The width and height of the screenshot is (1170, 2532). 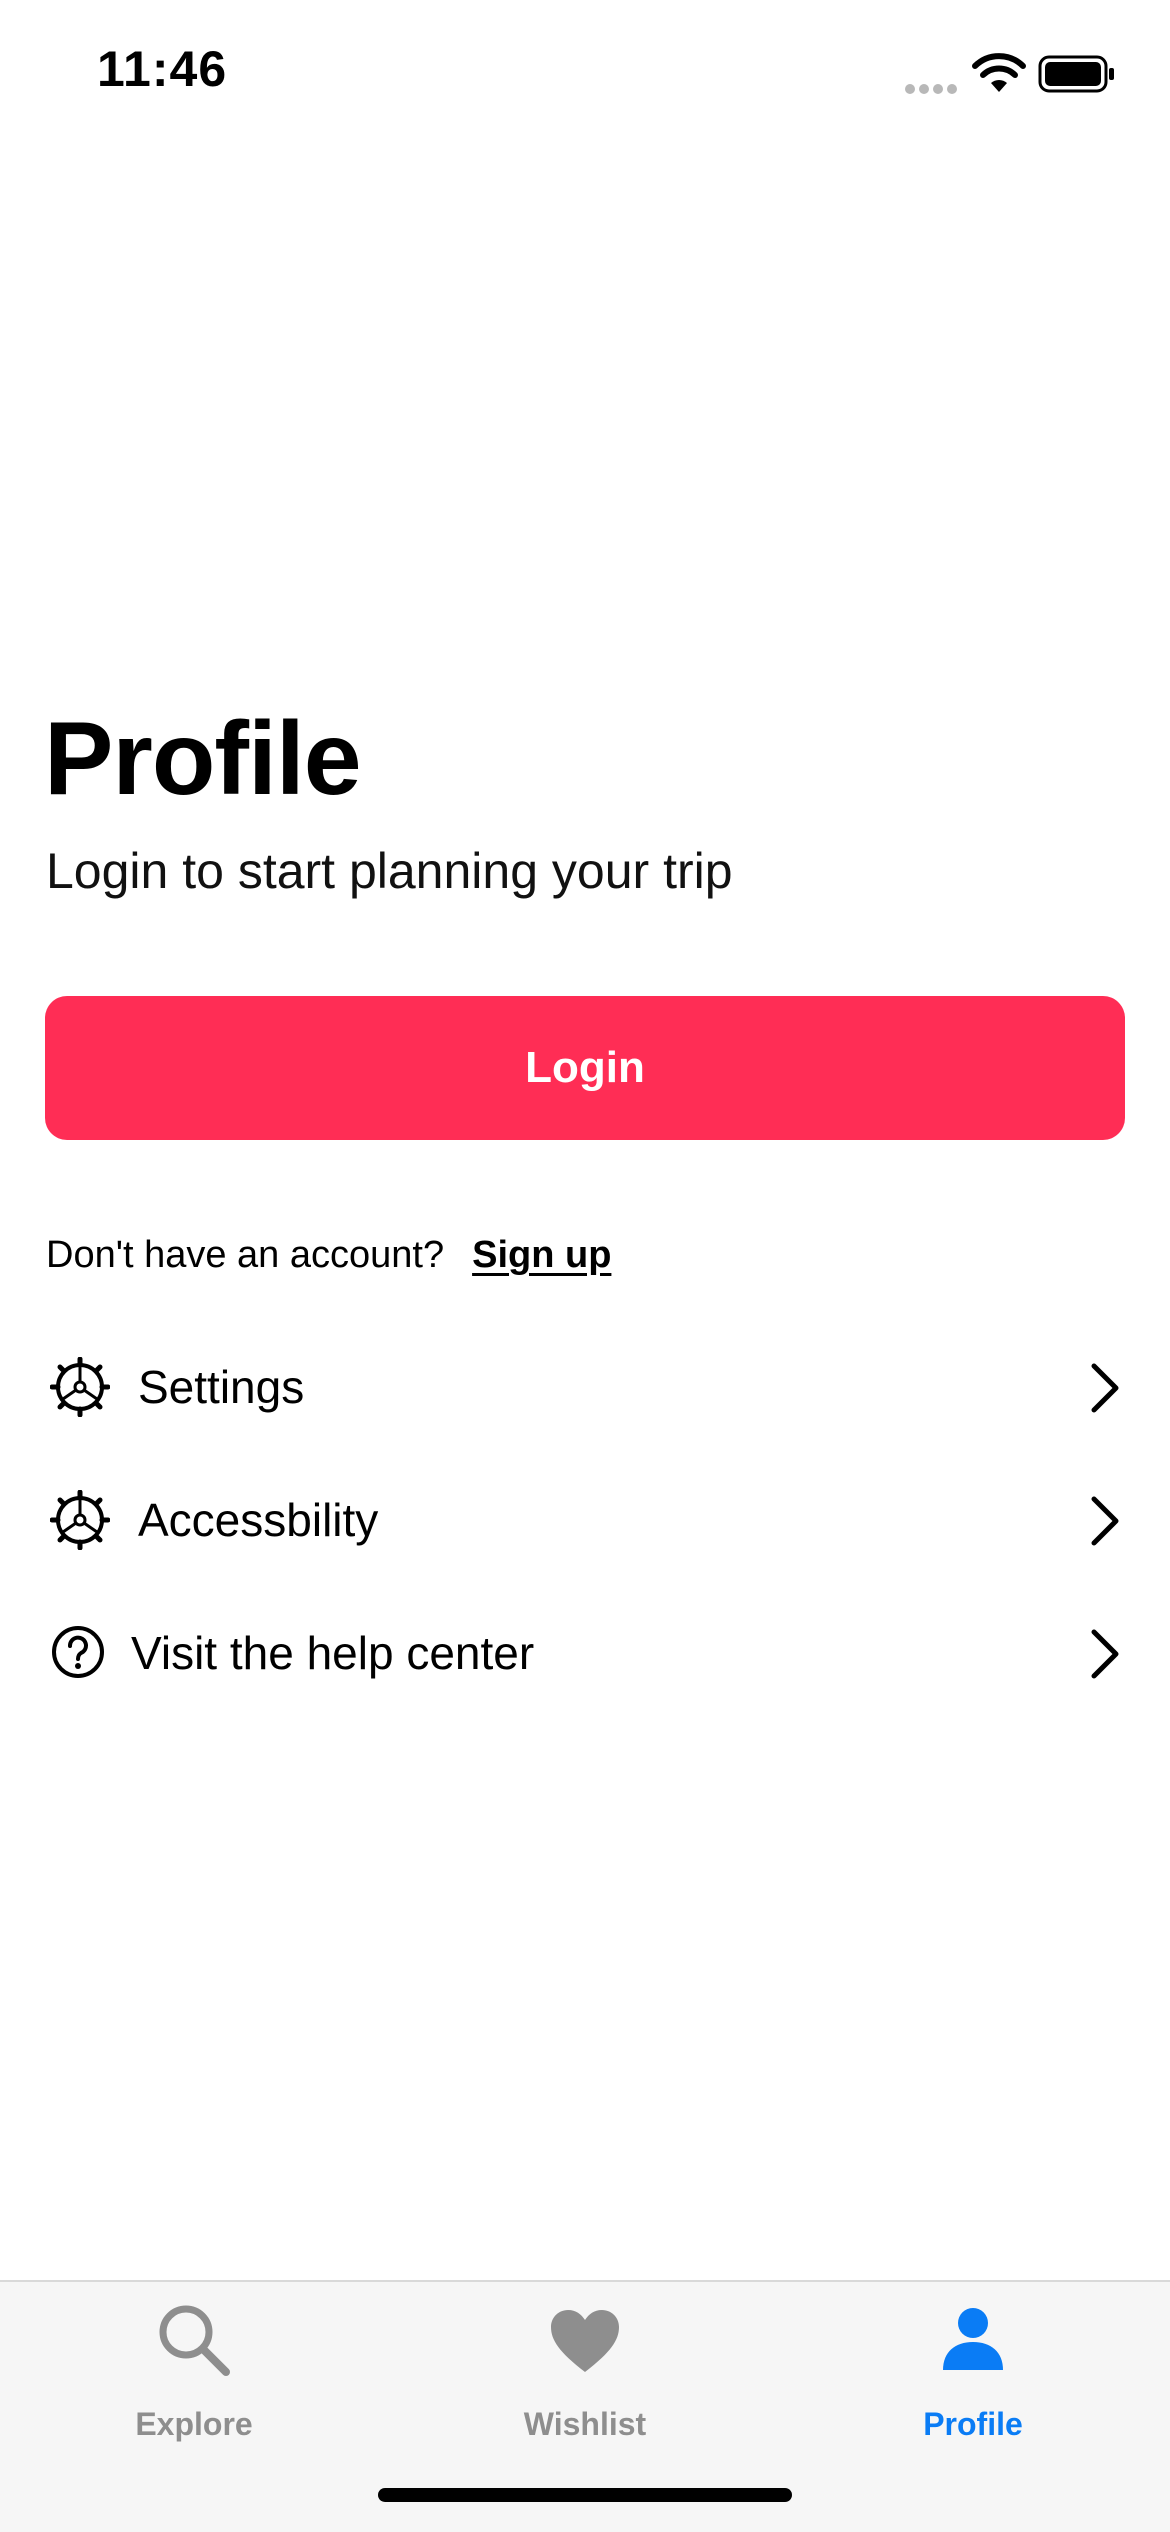 I want to click on menu-item-label: Settings, so click(x=221, y=1387).